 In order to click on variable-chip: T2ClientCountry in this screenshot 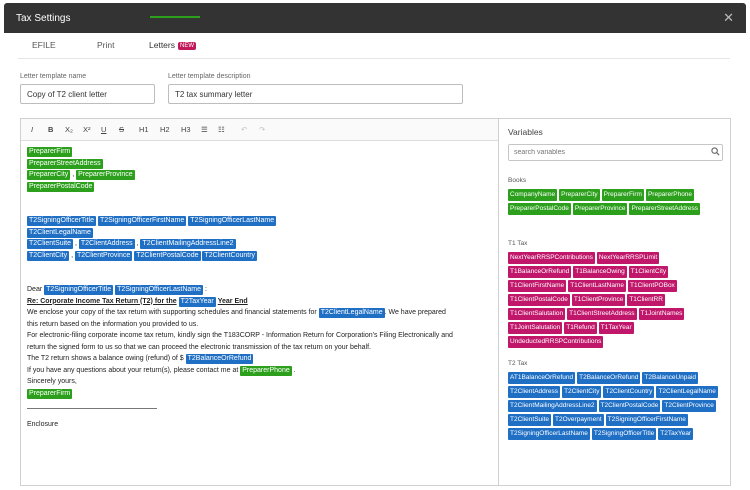, I will do `click(629, 392)`.